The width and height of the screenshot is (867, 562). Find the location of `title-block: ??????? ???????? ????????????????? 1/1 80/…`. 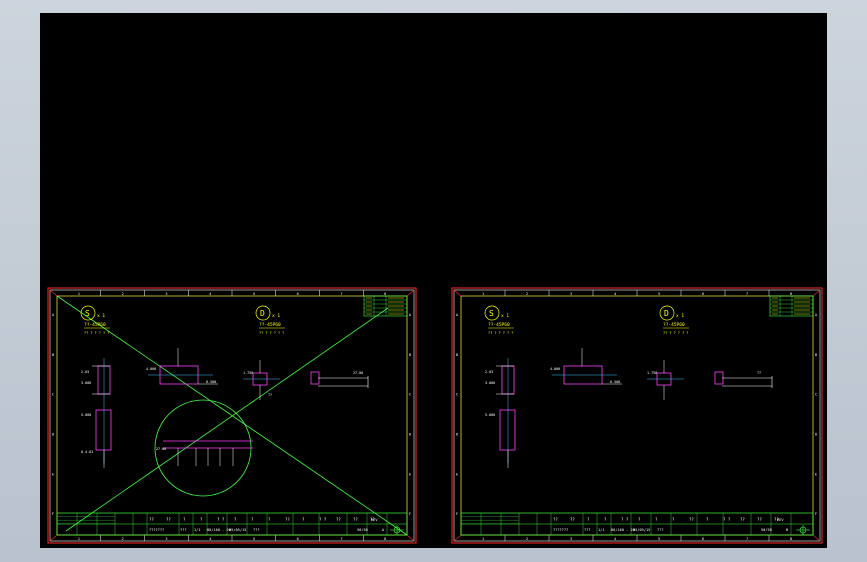

title-block: ??????? ???????? ????????????????? 1/1 80/… is located at coordinates (637, 524).